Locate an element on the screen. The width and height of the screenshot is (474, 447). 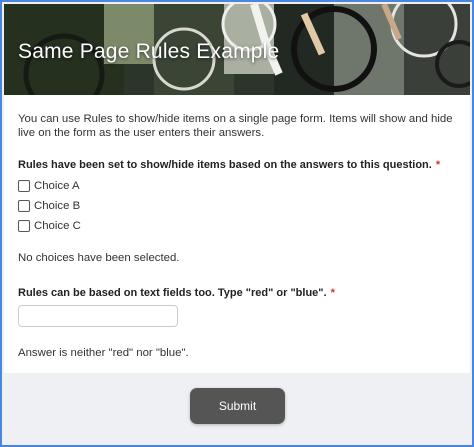
choice-b-checkbox is located at coordinates (24, 206).